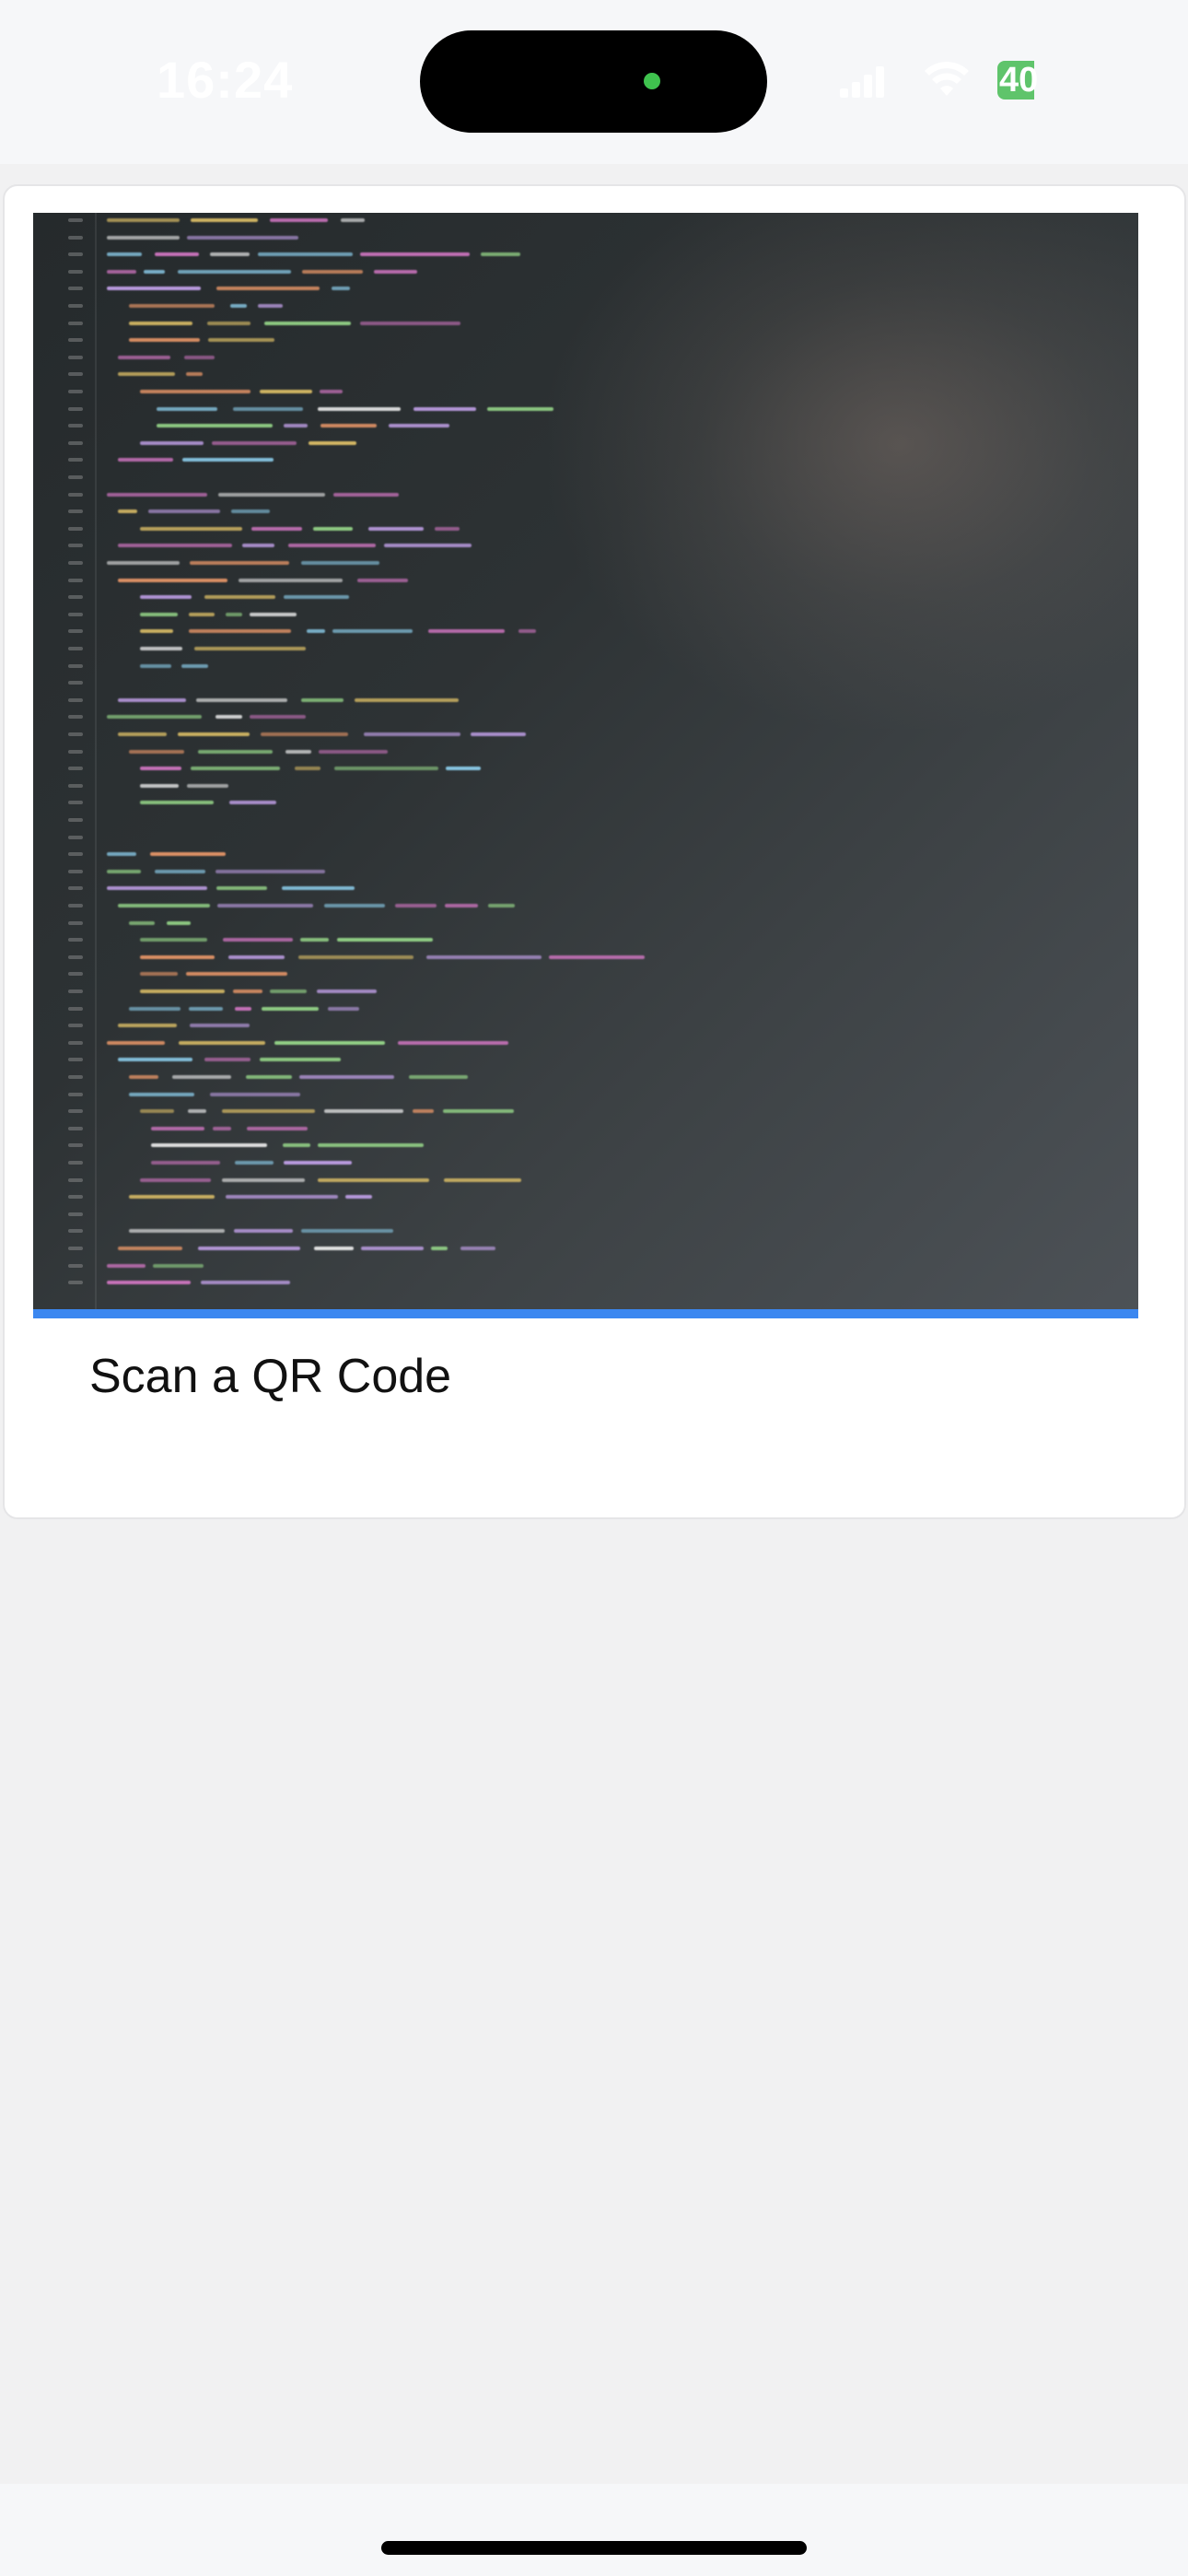 This screenshot has width=1188, height=2576. I want to click on camera-indicator-icon, so click(652, 81).